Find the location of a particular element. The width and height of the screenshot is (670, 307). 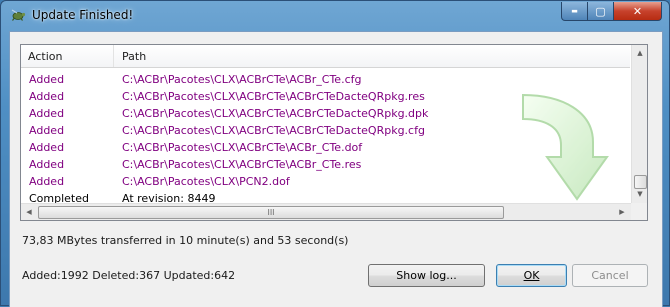

column-divider is located at coordinates (113, 56).